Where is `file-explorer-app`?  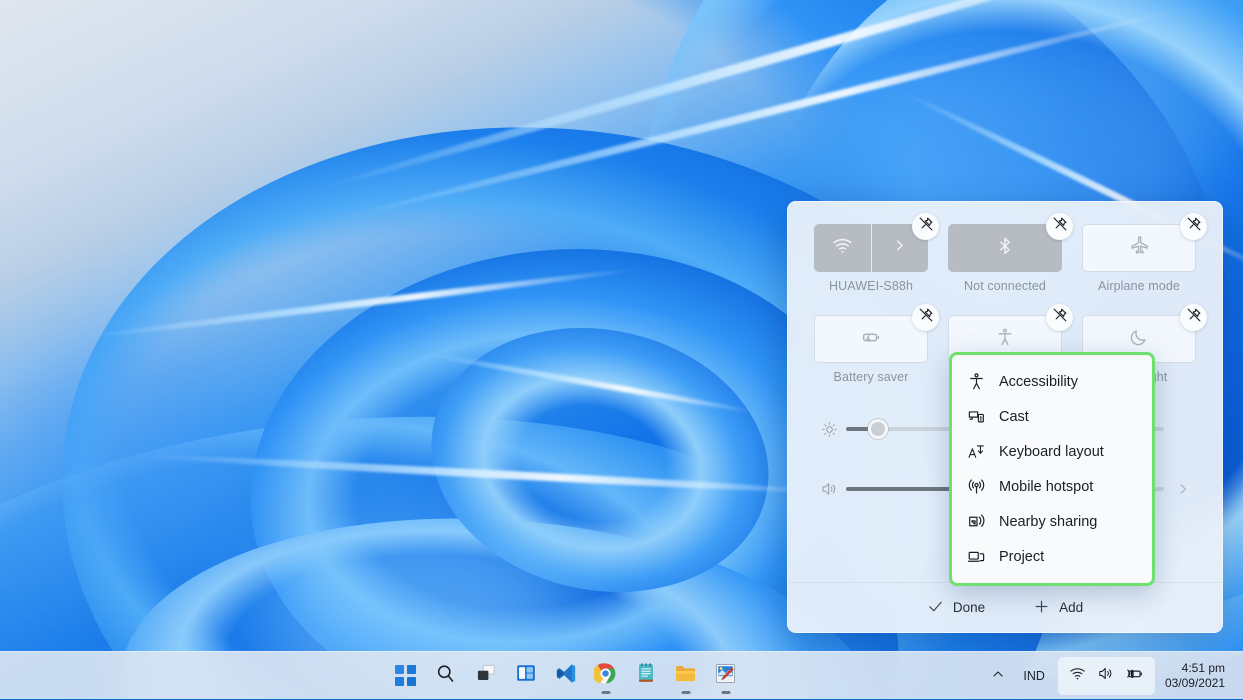 file-explorer-app is located at coordinates (686, 676).